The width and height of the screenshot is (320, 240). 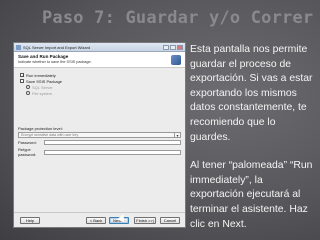 I want to click on protection-level-label: Package protection level:, so click(x=40, y=128).